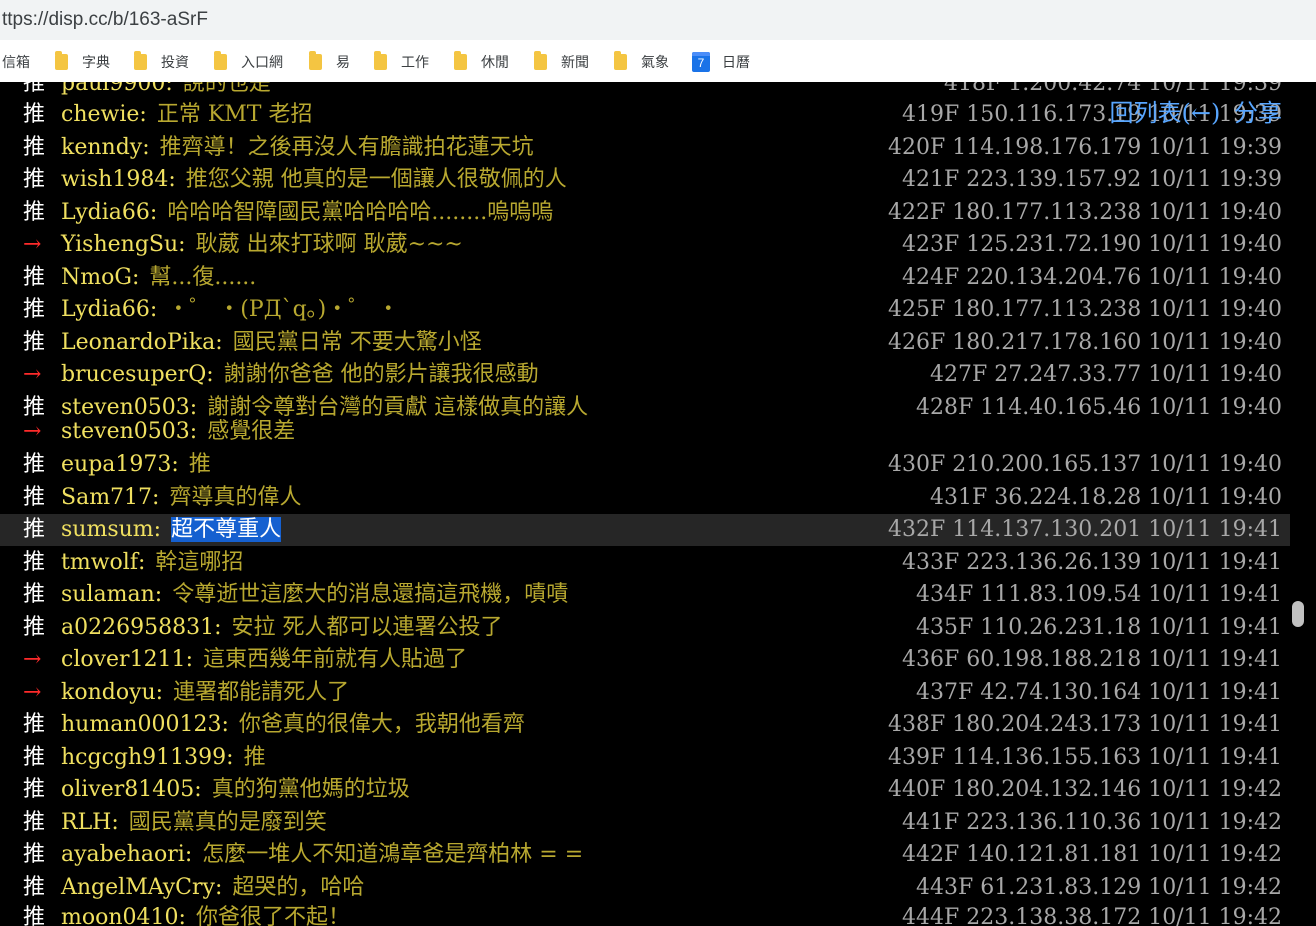 The width and height of the screenshot is (1316, 926). Describe the element at coordinates (721, 62) in the screenshot. I see `bookmark-9: 7 日曆` at that location.